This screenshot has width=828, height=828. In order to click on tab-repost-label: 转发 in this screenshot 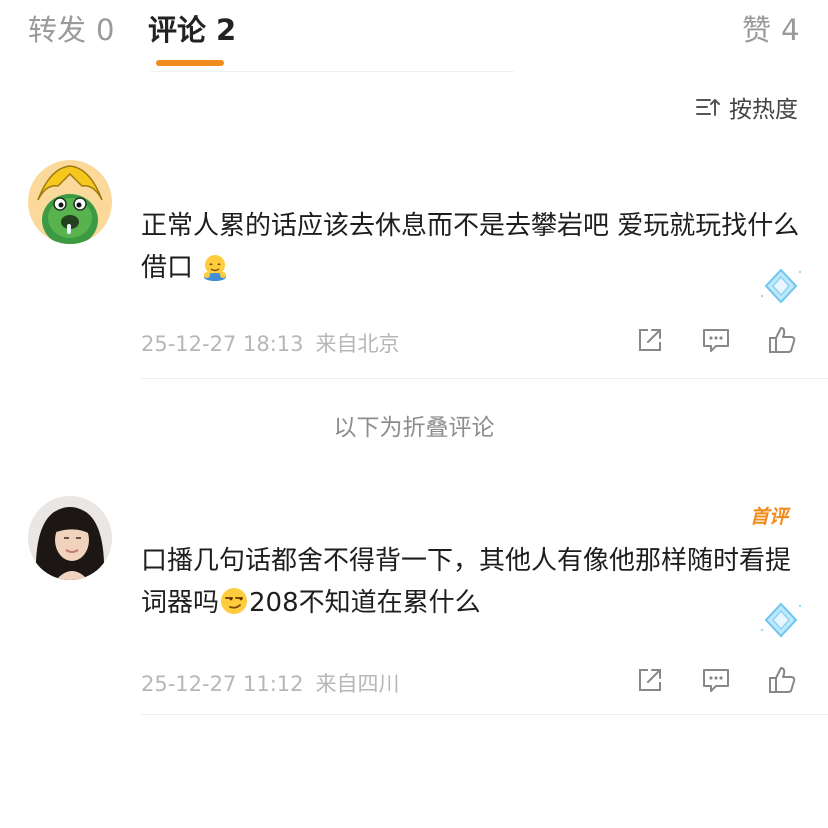, I will do `click(57, 30)`.